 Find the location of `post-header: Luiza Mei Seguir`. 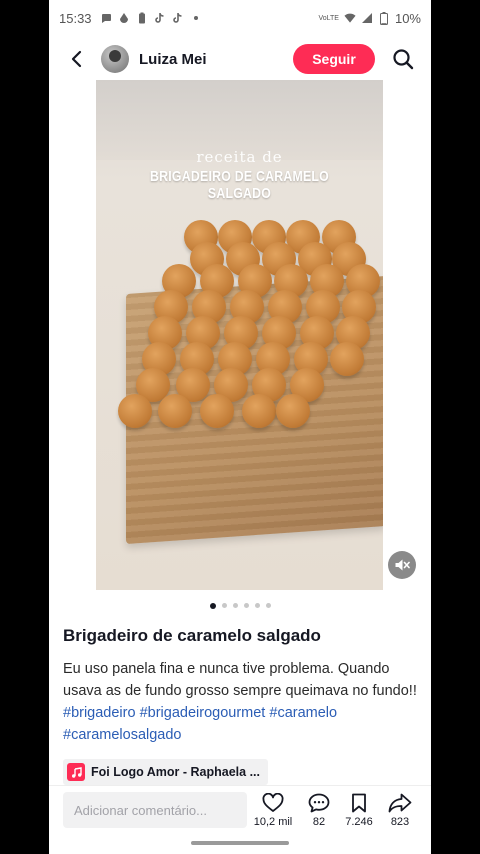

post-header: Luiza Mei Seguir is located at coordinates (240, 59).